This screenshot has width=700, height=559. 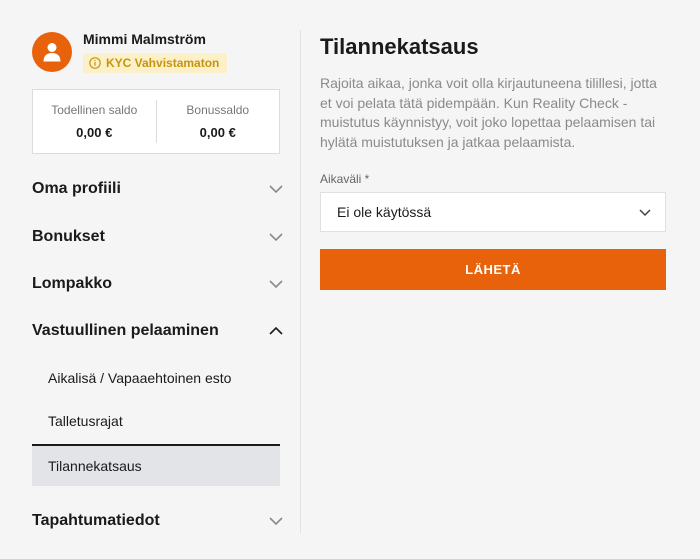 What do you see at coordinates (384, 212) in the screenshot?
I see `interval-select-value: Ei ole käytössä` at bounding box center [384, 212].